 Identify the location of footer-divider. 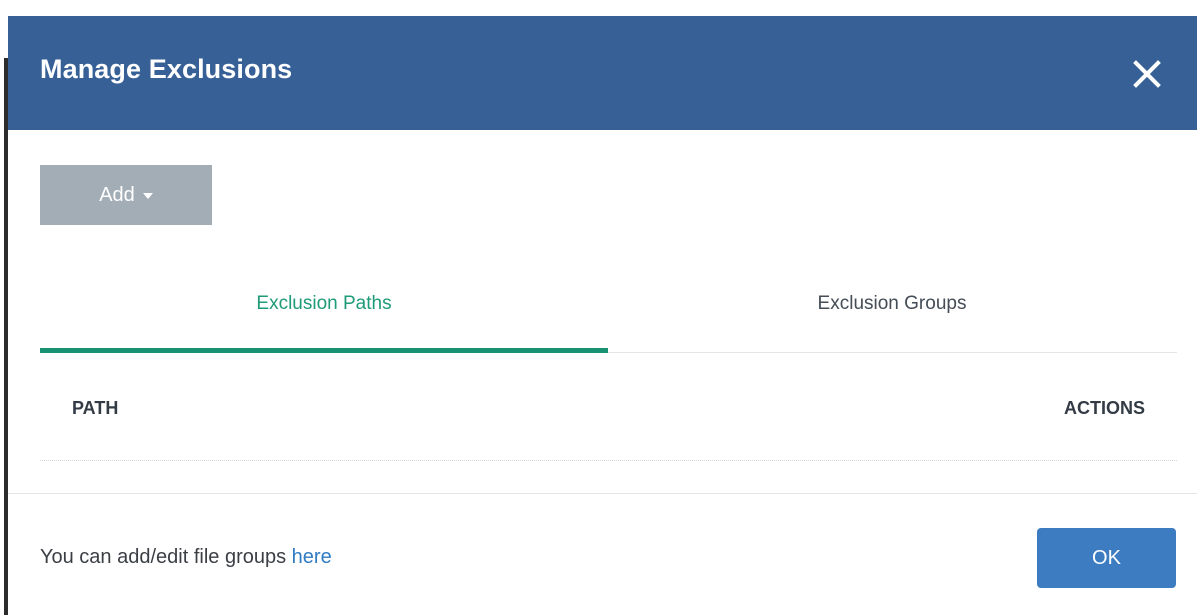
(602, 493).